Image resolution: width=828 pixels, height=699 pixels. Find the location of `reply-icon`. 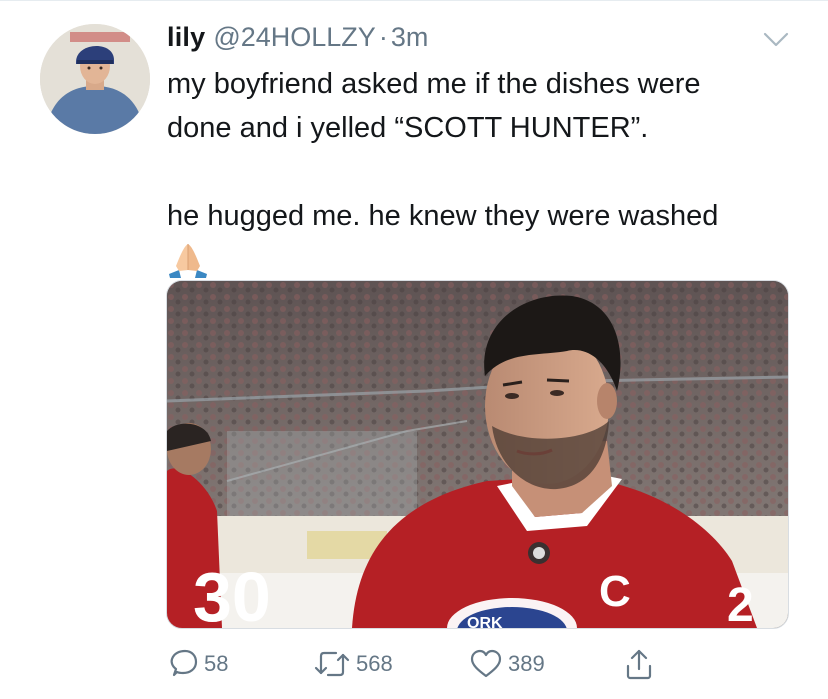

reply-icon is located at coordinates (184, 663).